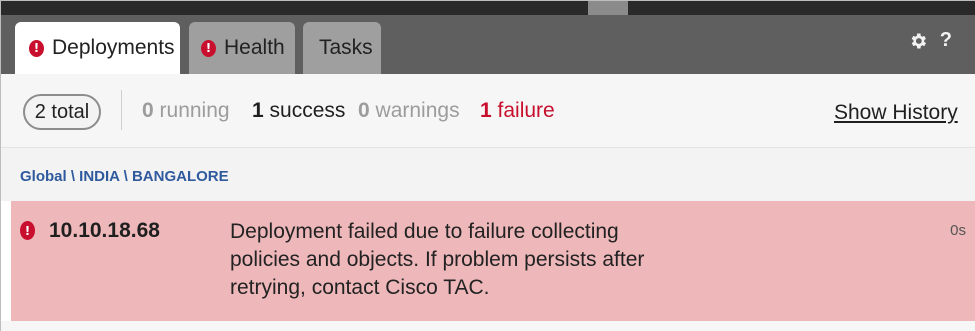  I want to click on show-history-link: Show History, so click(896, 113).